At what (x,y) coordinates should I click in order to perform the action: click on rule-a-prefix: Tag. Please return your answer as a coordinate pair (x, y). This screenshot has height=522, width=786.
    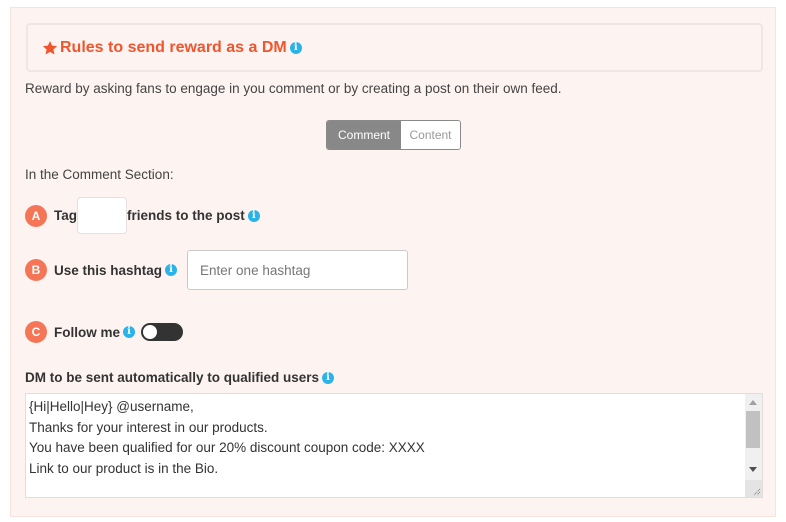
    Looking at the image, I should click on (65, 215).